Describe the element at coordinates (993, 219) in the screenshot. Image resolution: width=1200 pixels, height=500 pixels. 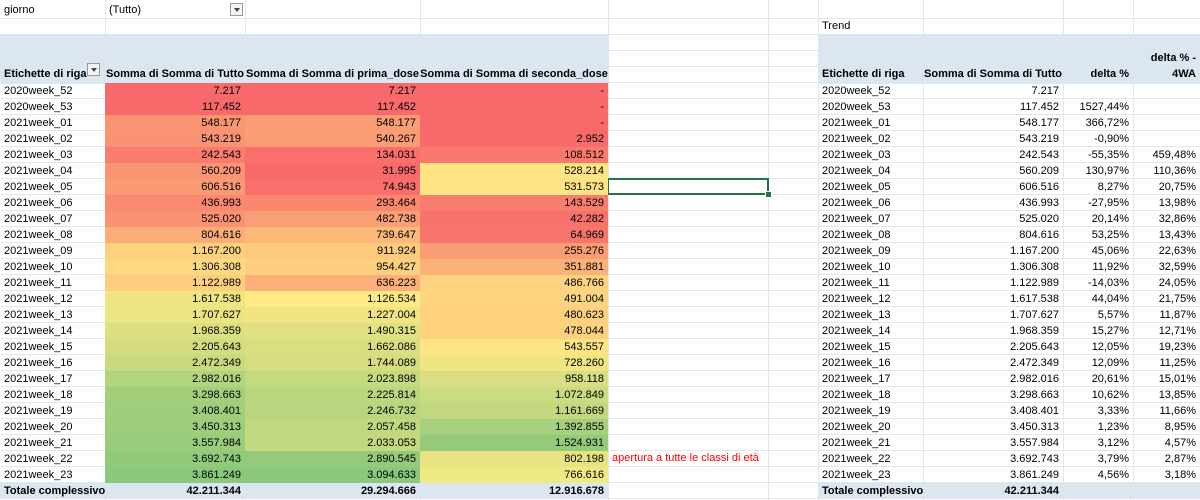
I see `right-cell-tutto: 525.020` at that location.